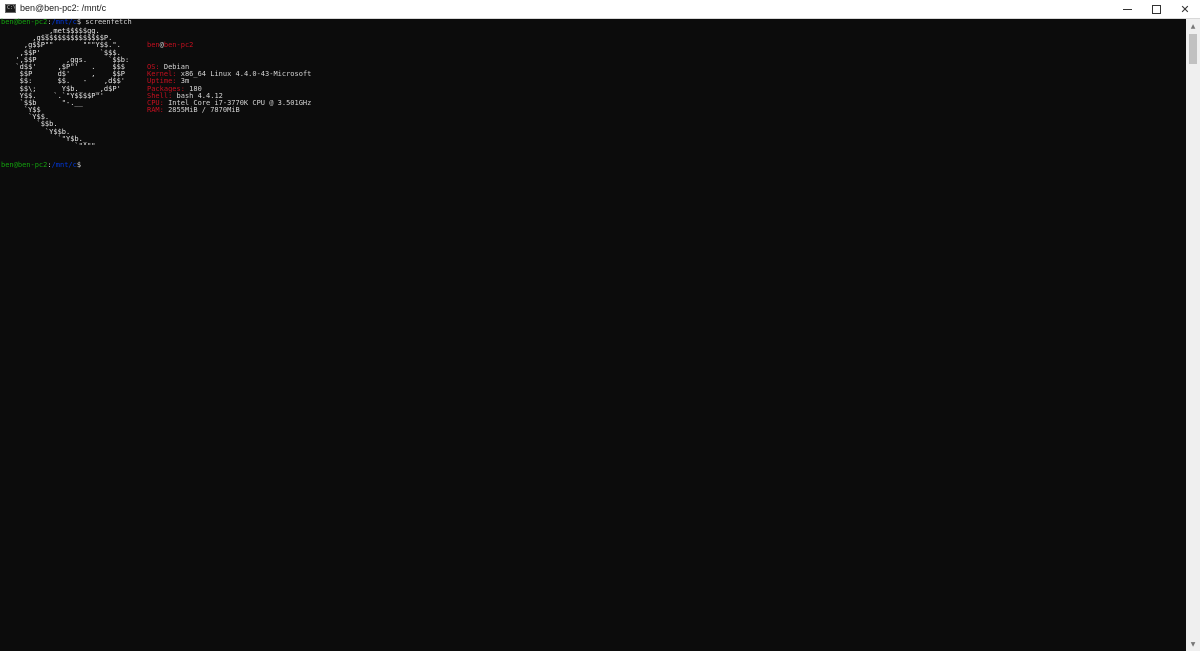  Describe the element at coordinates (79, 165) in the screenshot. I see `prompt-symbol: $` at that location.